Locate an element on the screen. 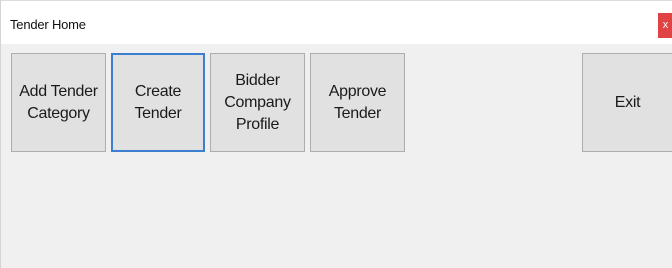  add-tender-category-button: Add Tender Category is located at coordinates (58, 102).